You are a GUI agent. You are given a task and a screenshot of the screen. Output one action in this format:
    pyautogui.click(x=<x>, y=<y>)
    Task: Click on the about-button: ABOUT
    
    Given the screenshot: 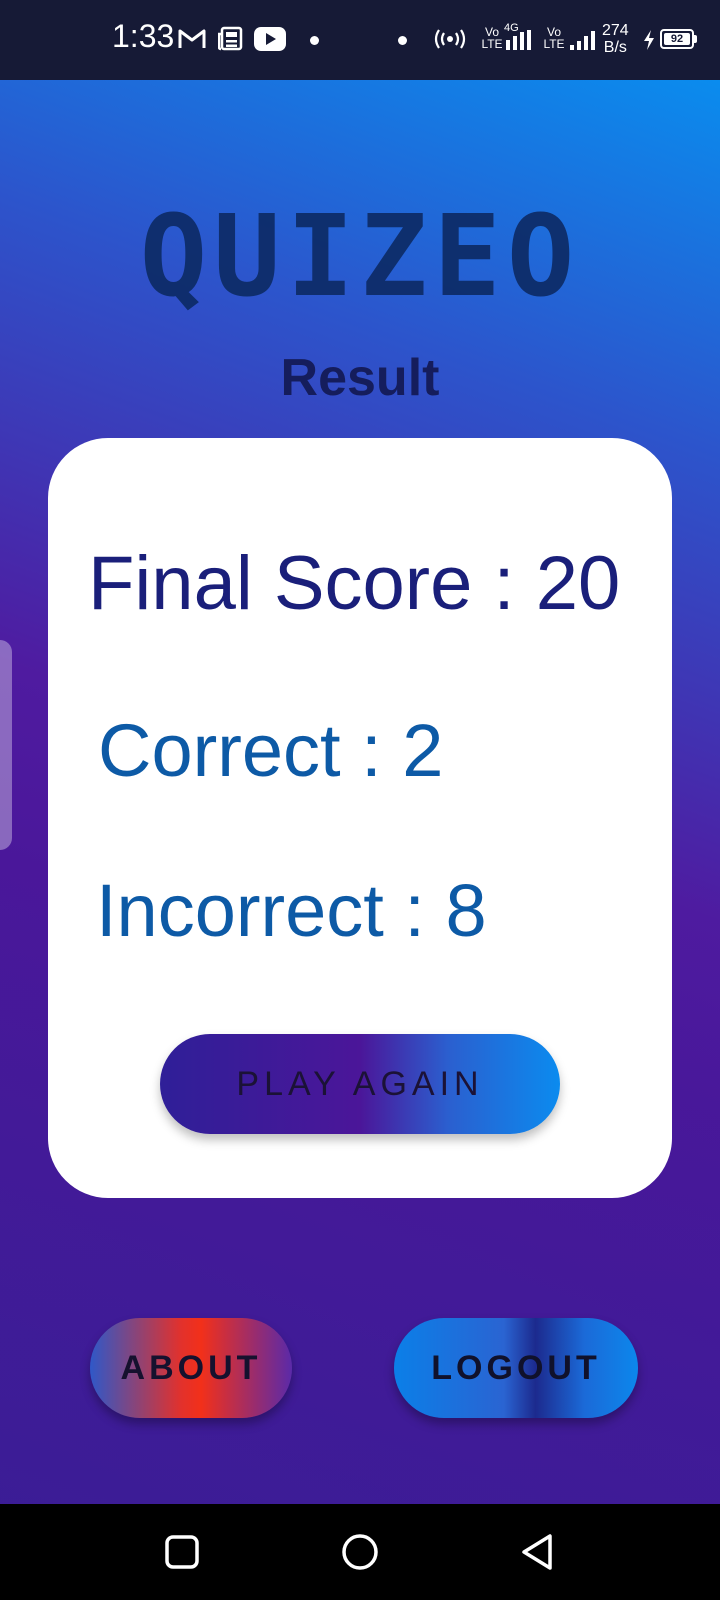 What is the action you would take?
    pyautogui.click(x=191, y=1368)
    